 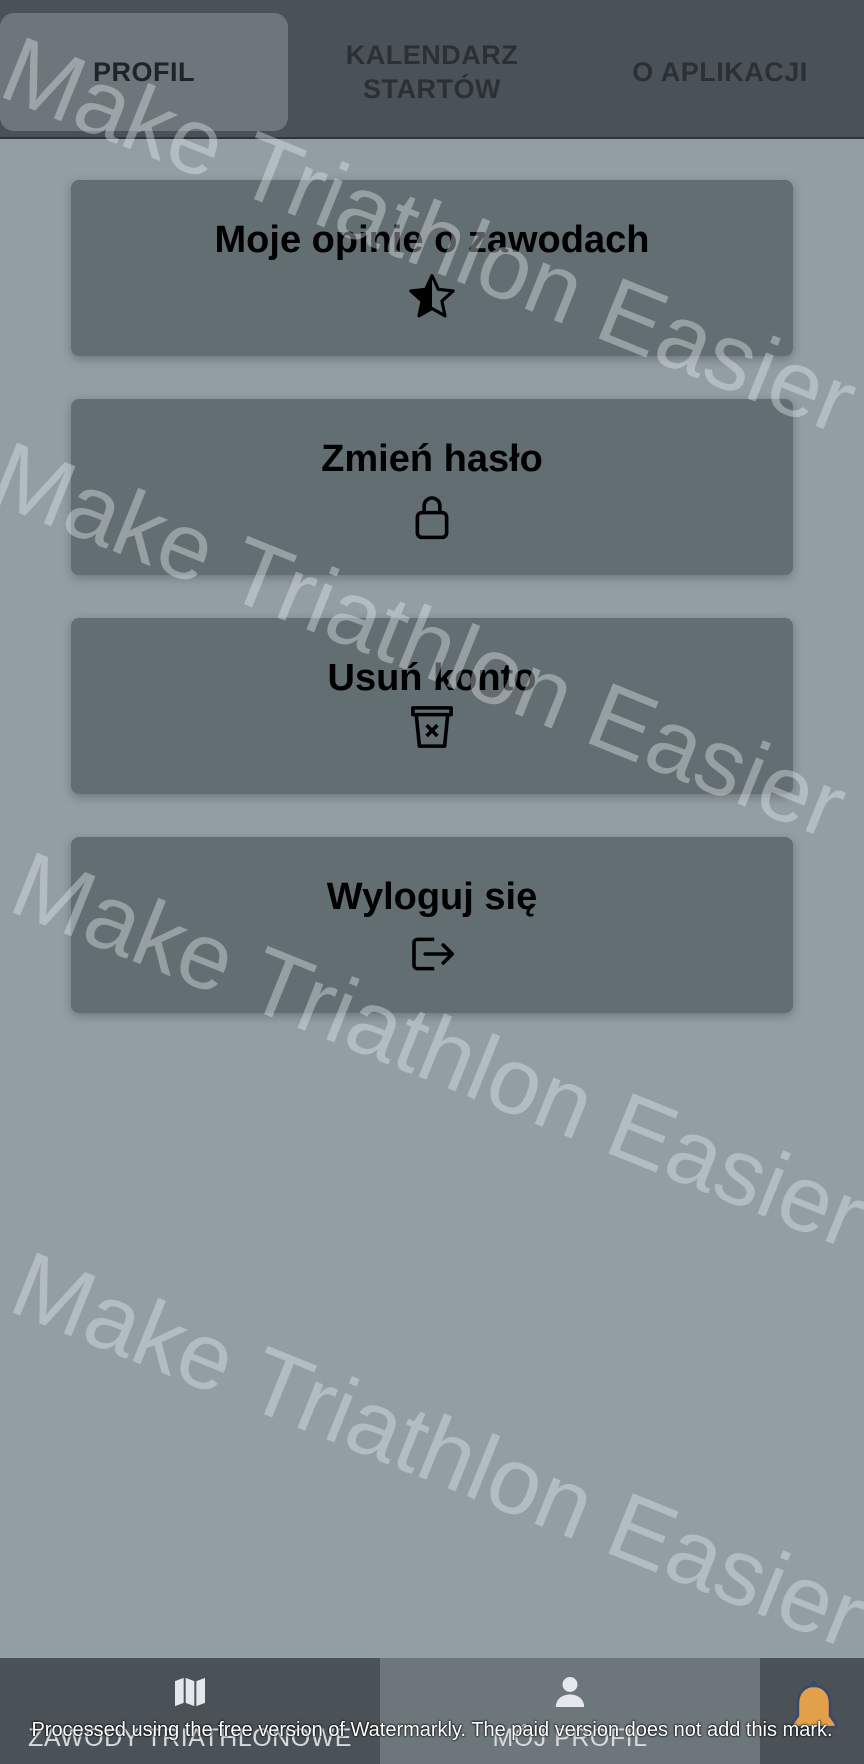 I want to click on tab-o-aplikacji: O APLIKACJI, so click(x=720, y=72).